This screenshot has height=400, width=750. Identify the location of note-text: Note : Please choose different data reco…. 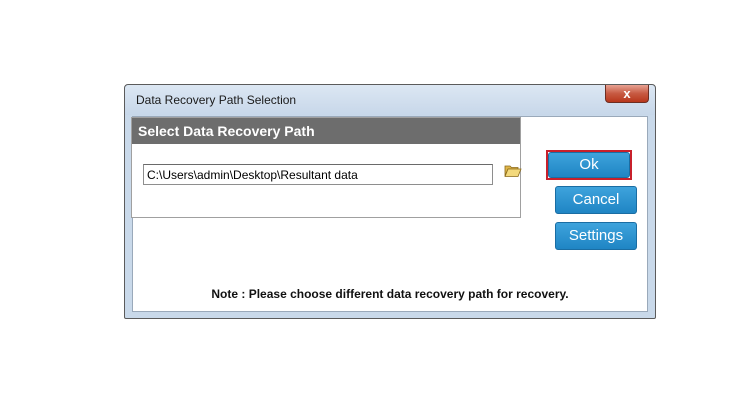
(390, 294).